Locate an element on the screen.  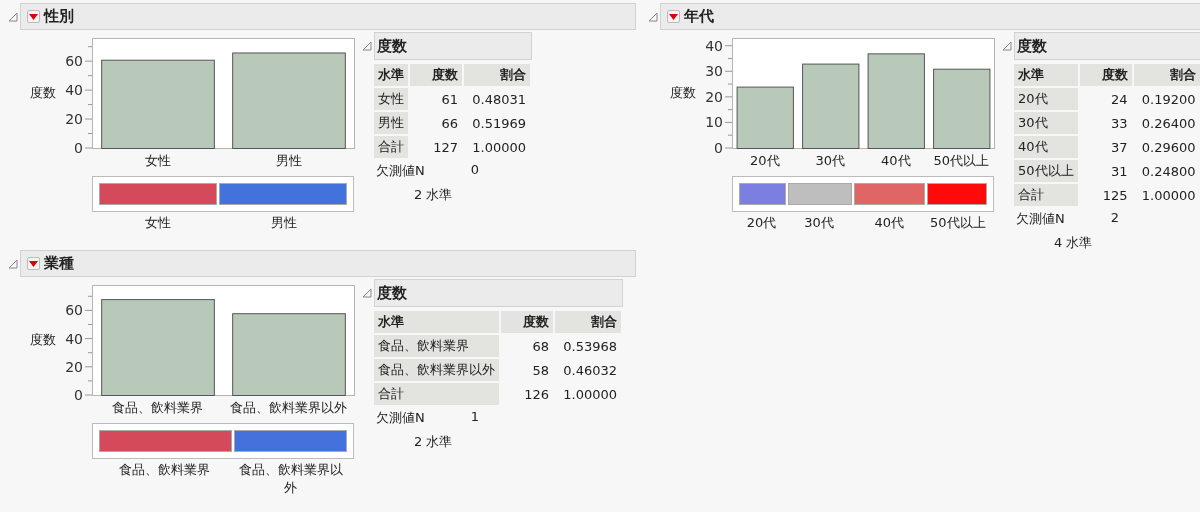
report-title: 性別 is located at coordinates (59, 16).